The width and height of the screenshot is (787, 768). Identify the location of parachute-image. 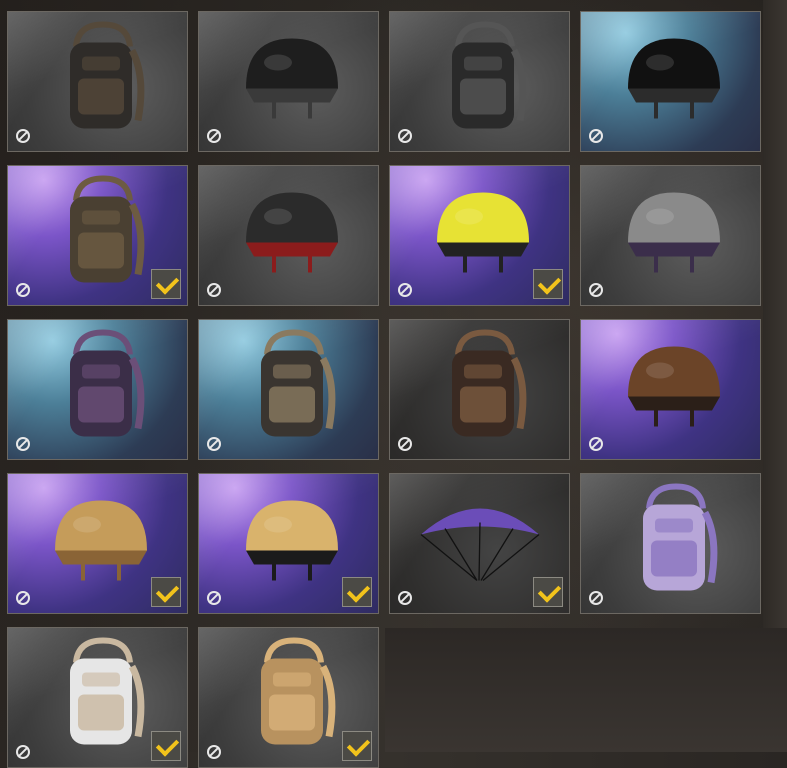
(480, 540).